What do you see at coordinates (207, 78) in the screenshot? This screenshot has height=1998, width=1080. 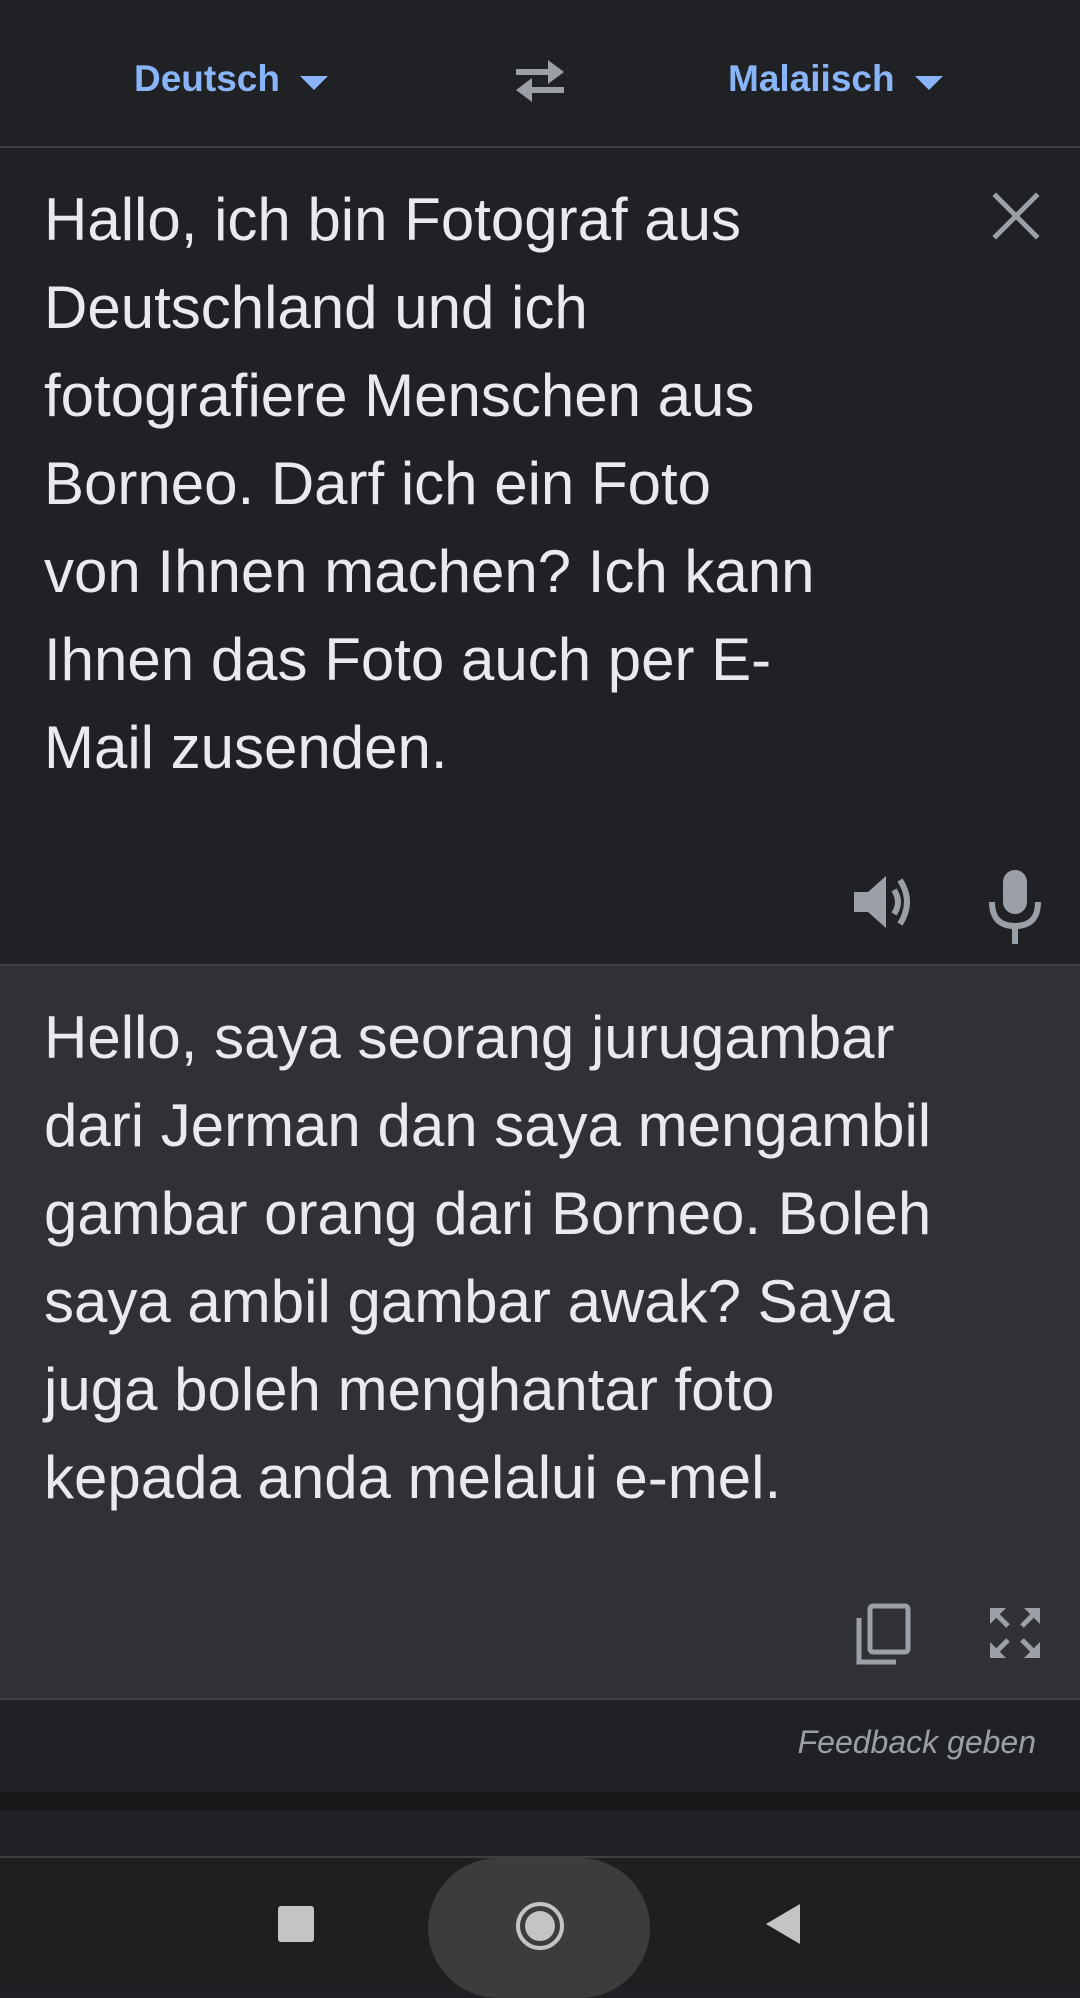 I see `source-language-label: Deutsch` at bounding box center [207, 78].